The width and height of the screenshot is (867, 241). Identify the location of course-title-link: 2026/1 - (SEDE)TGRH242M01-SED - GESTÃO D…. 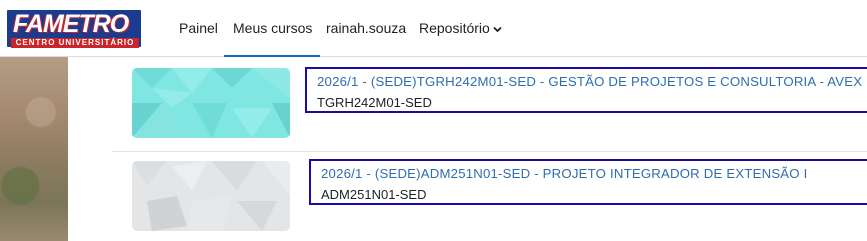
(589, 81).